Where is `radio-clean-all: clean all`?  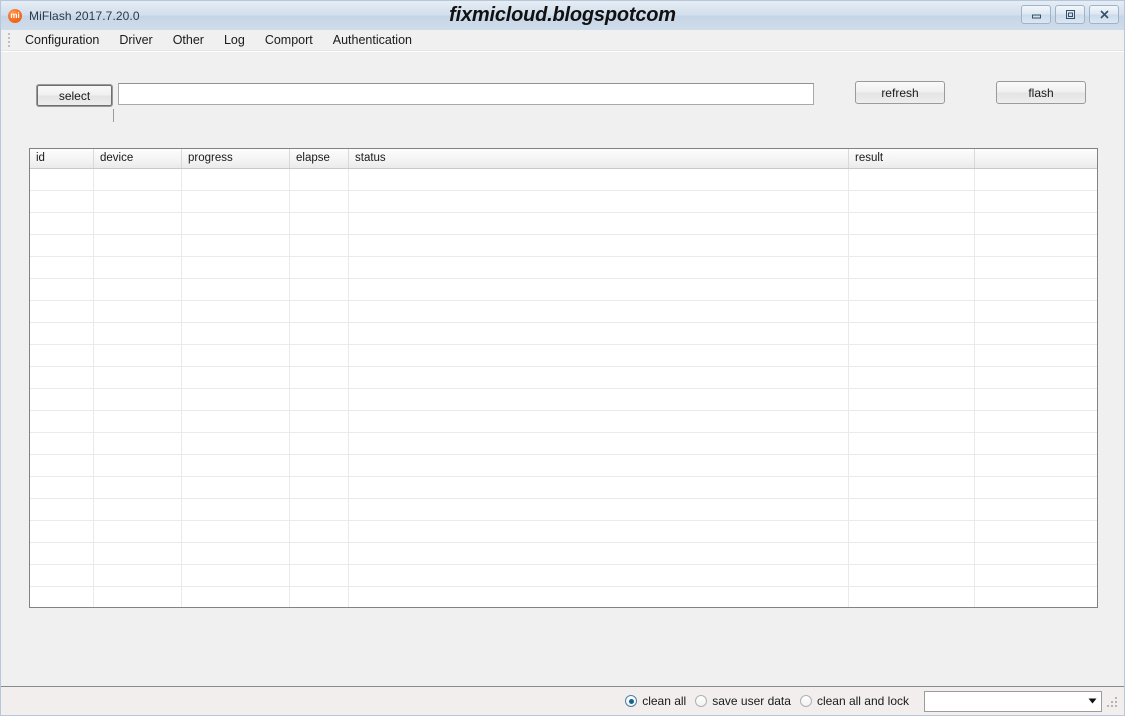 radio-clean-all: clean all is located at coordinates (655, 701).